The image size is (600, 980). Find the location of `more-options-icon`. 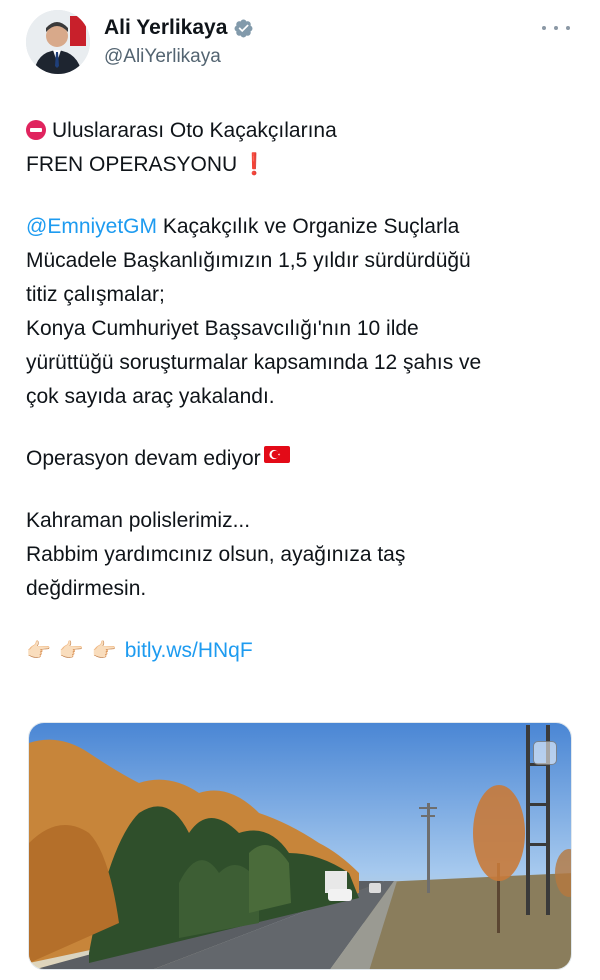

more-options-icon is located at coordinates (556, 28).